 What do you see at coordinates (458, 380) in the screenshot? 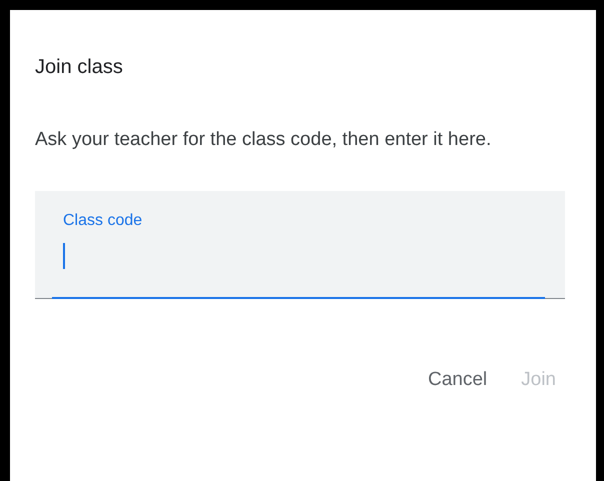
I see `dialog-button: Cancel` at bounding box center [458, 380].